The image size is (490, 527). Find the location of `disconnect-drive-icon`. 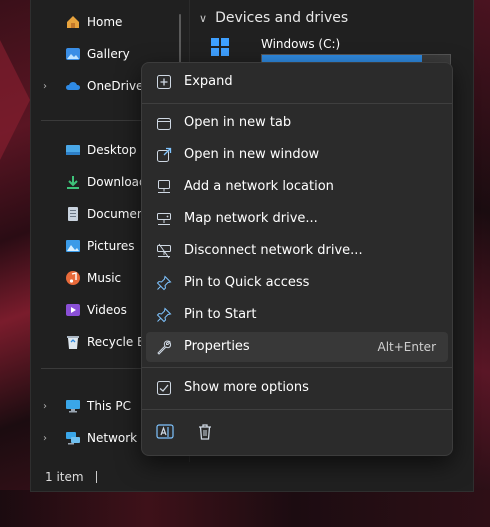

disconnect-drive-icon is located at coordinates (164, 251).